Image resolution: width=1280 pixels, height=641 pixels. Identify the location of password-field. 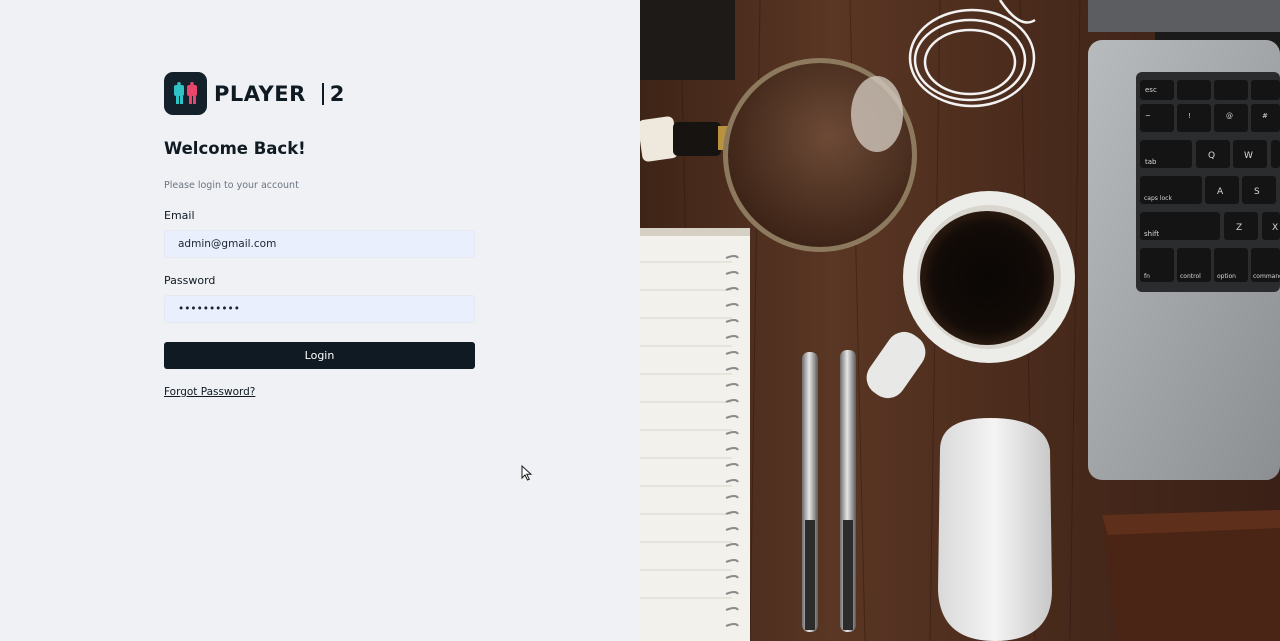
(319, 309).